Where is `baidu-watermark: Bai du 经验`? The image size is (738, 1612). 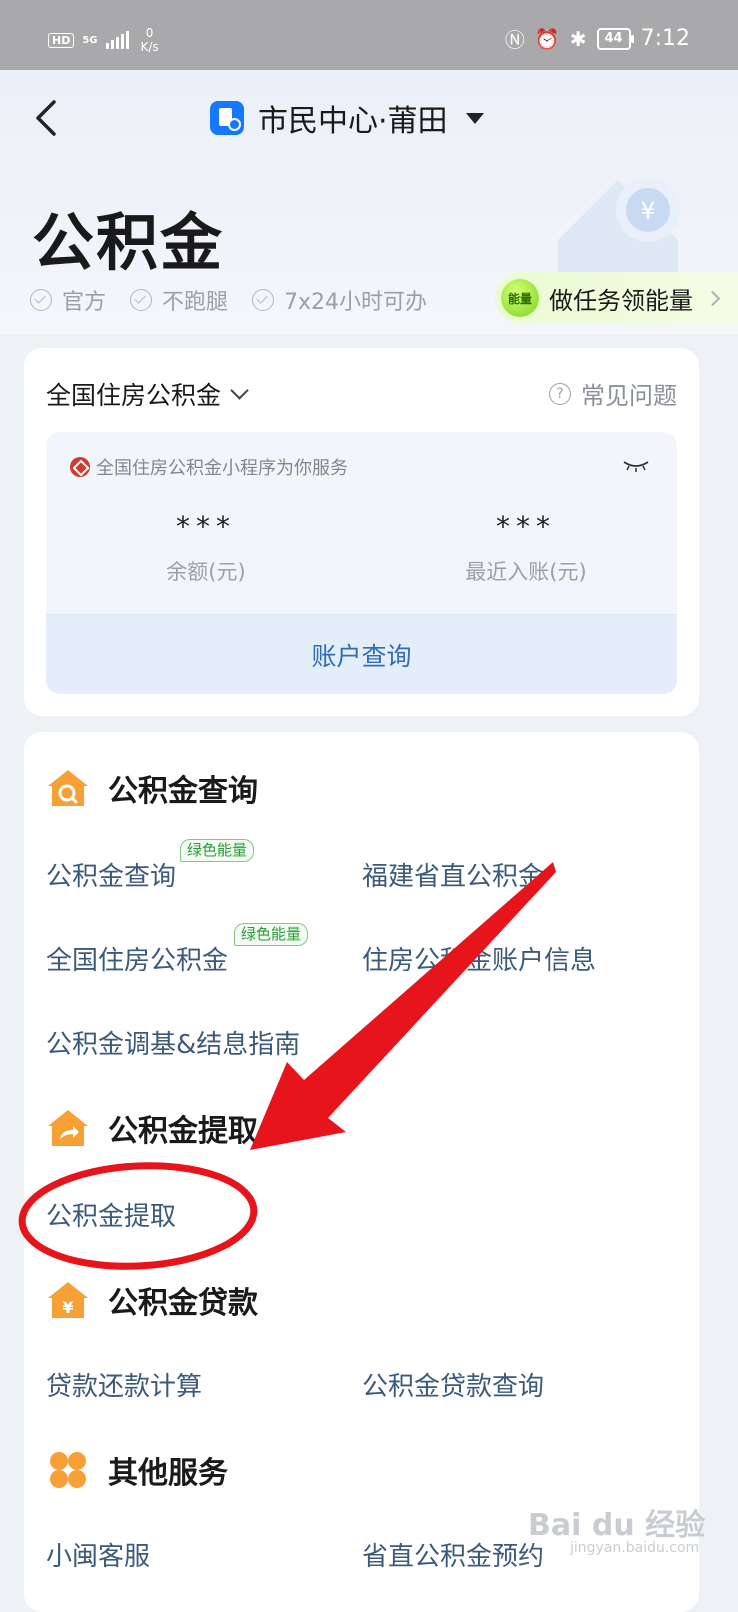 baidu-watermark: Bai du 经验 is located at coordinates (617, 1525).